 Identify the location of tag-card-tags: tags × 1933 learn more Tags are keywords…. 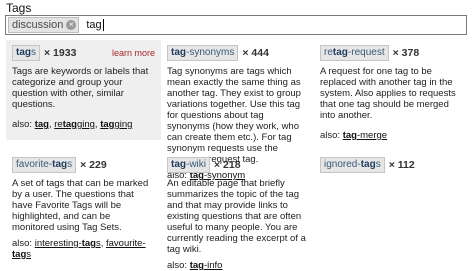
(83, 90).